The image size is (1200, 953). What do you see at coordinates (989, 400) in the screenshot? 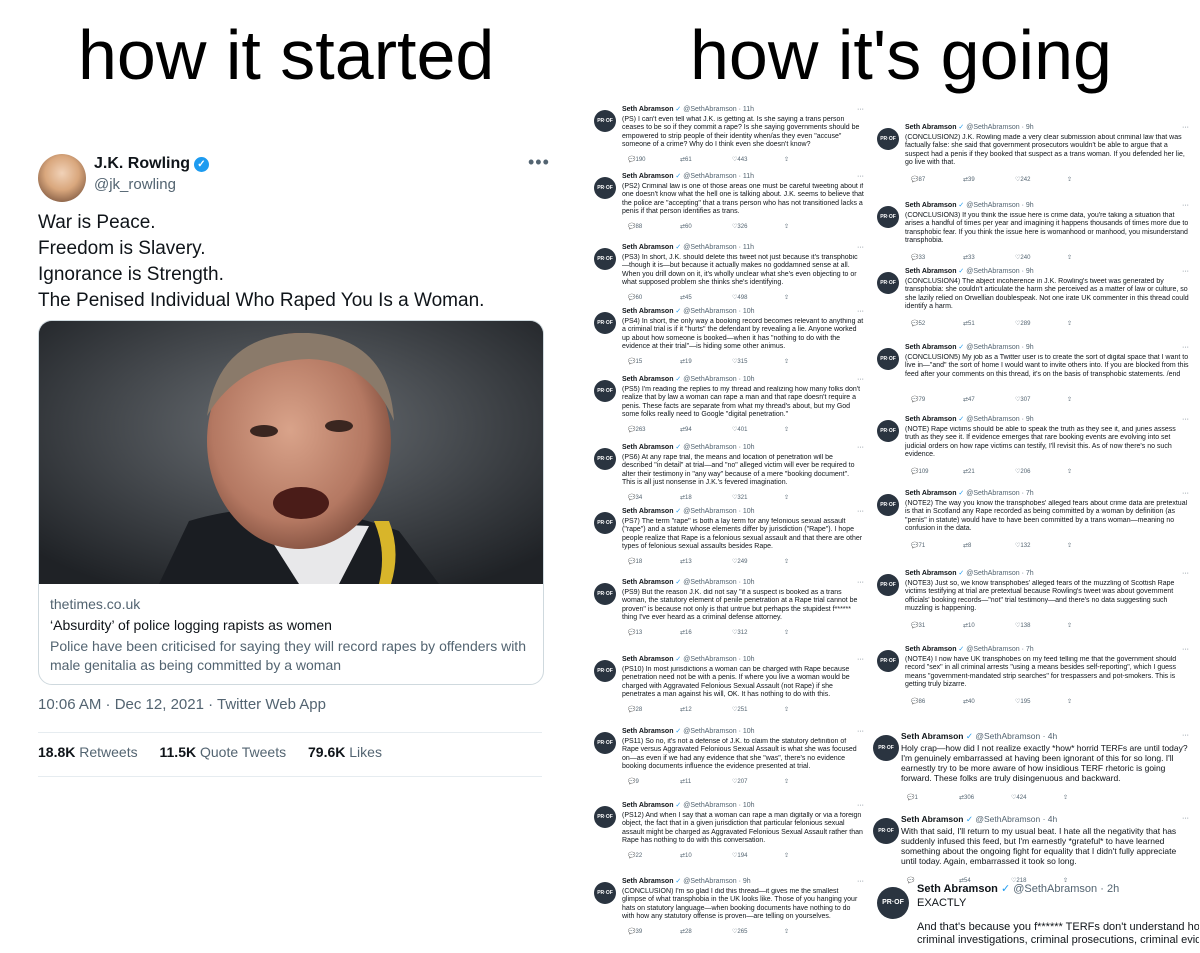
I see `retweet-icon: ⇄ 47` at bounding box center [989, 400].